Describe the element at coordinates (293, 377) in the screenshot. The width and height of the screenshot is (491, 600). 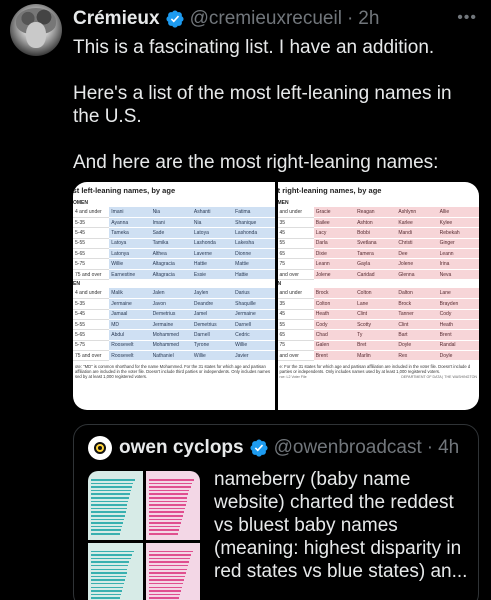
I see `source-text: rce: L2 Voter File` at that location.